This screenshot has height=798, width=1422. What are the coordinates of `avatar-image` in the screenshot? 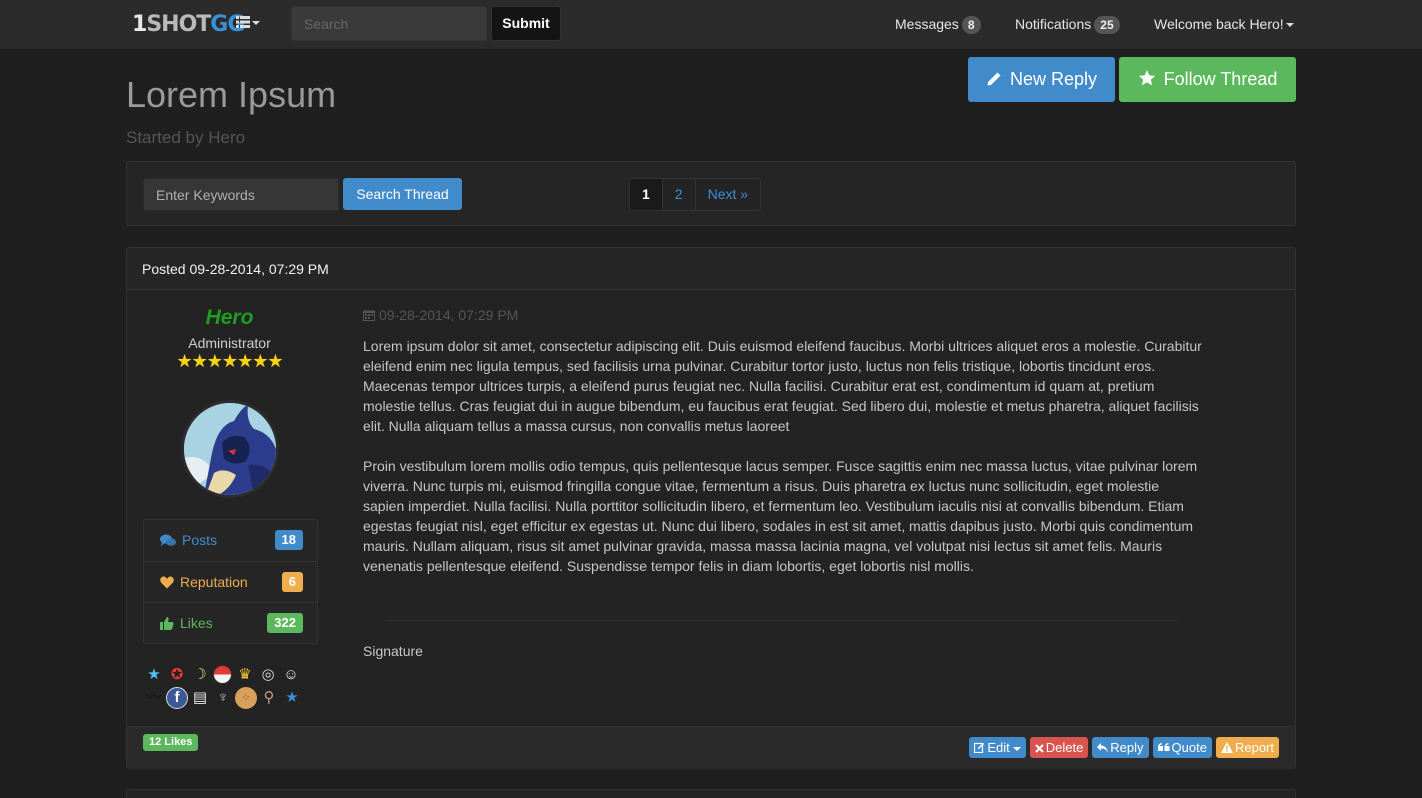 It's located at (230, 449).